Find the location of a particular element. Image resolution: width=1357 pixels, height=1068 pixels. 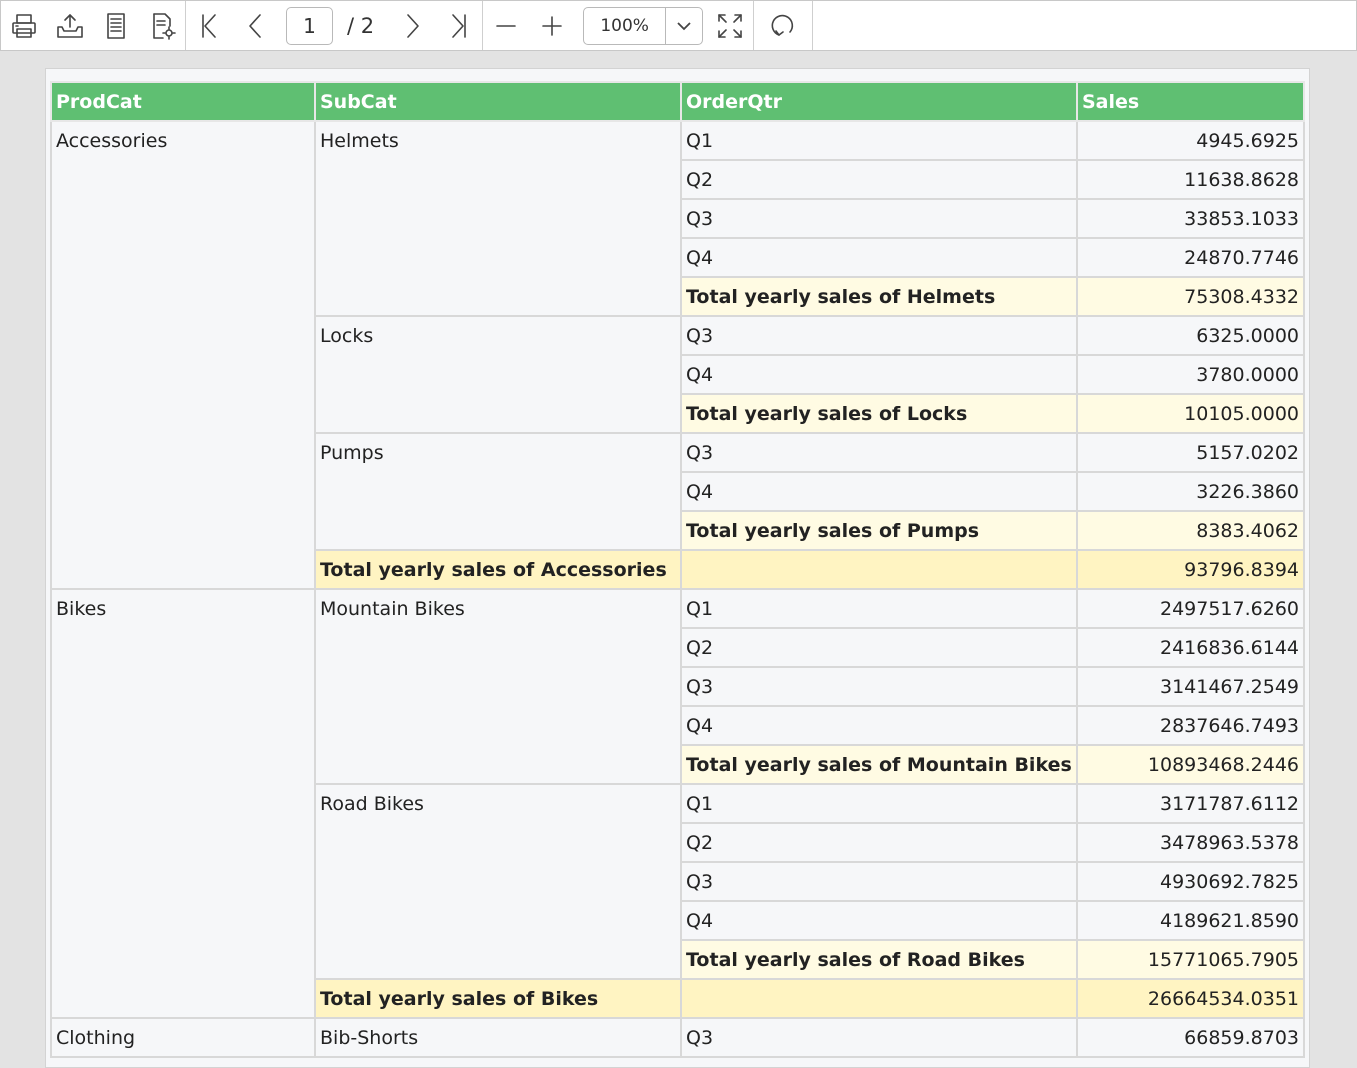

zoom-group: 100% is located at coordinates (619, 25).